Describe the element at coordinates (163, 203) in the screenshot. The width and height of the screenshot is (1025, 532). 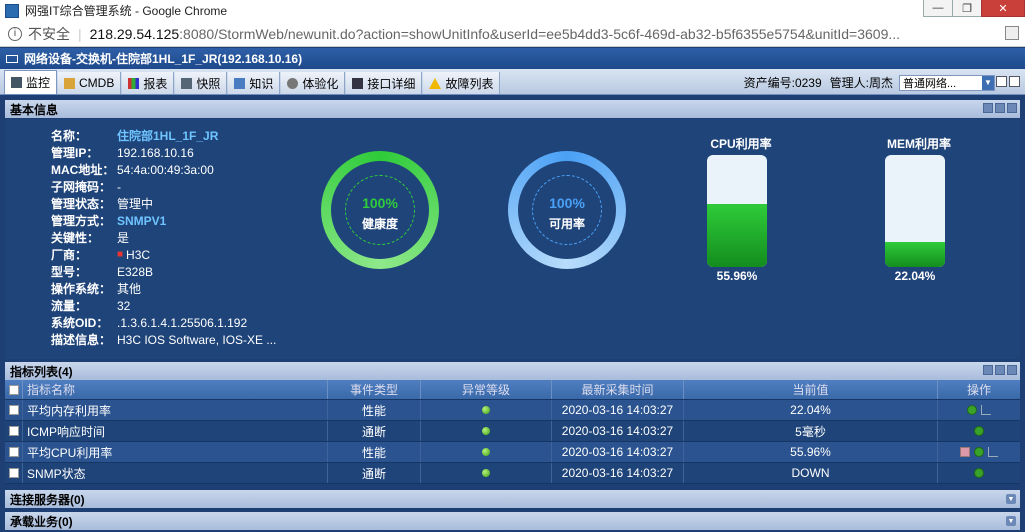
I see `prop-row: 管理状态： 管理中` at that location.